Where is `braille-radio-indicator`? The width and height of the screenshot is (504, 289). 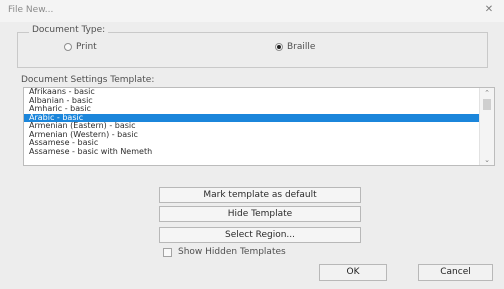 braille-radio-indicator is located at coordinates (279, 47).